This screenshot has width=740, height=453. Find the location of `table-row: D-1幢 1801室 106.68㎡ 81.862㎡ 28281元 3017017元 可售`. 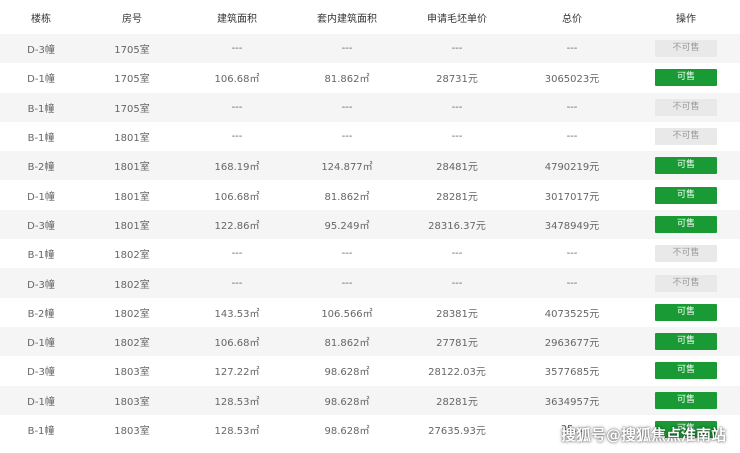

table-row: D-1幢 1801室 106.68㎡ 81.862㎡ 28281元 3017017元 可售 is located at coordinates (370, 195).